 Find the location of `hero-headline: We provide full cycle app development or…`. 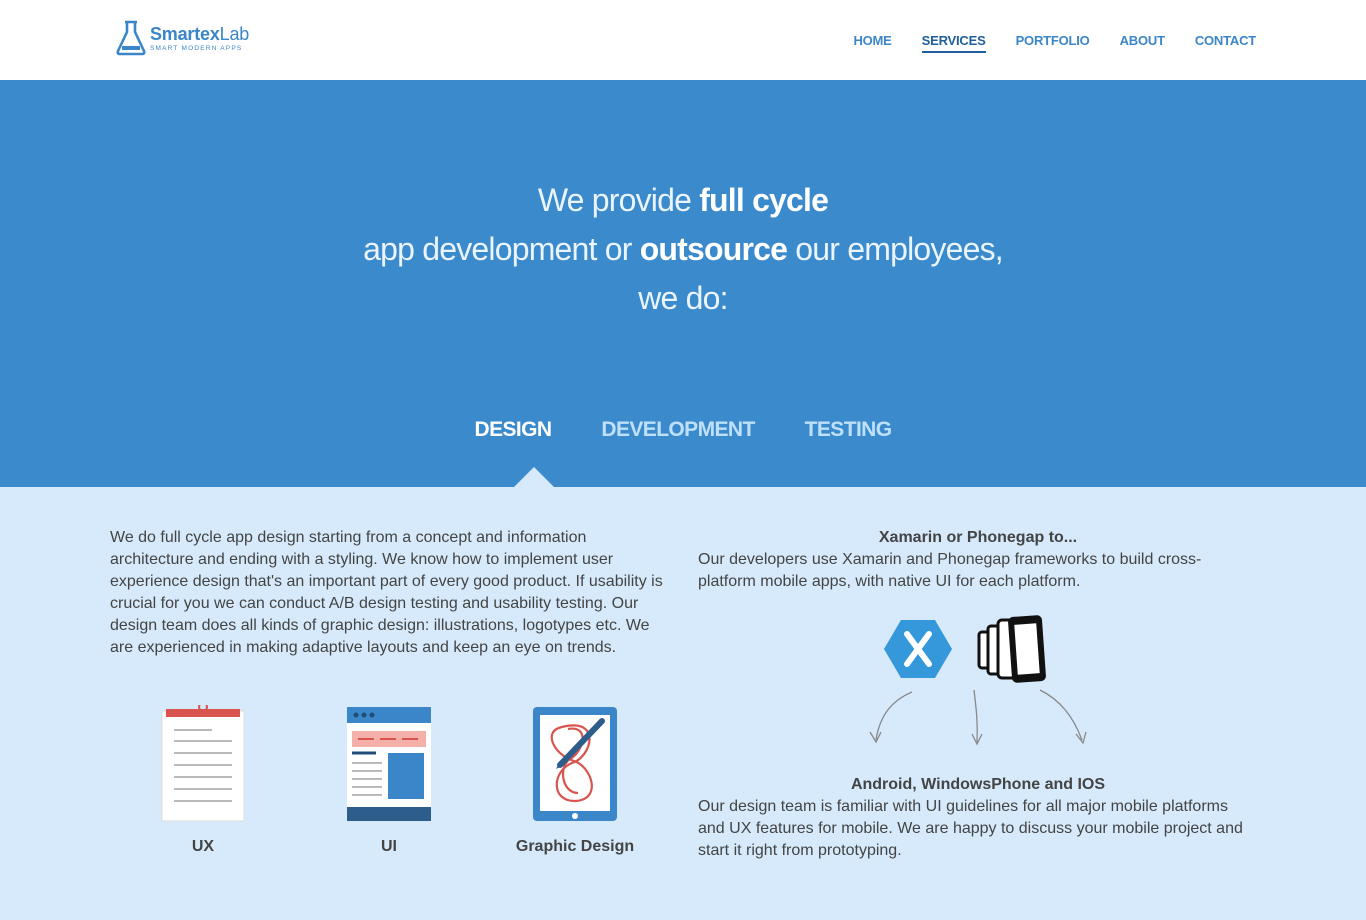

hero-headline: We provide full cycle app development or… is located at coordinates (683, 249).